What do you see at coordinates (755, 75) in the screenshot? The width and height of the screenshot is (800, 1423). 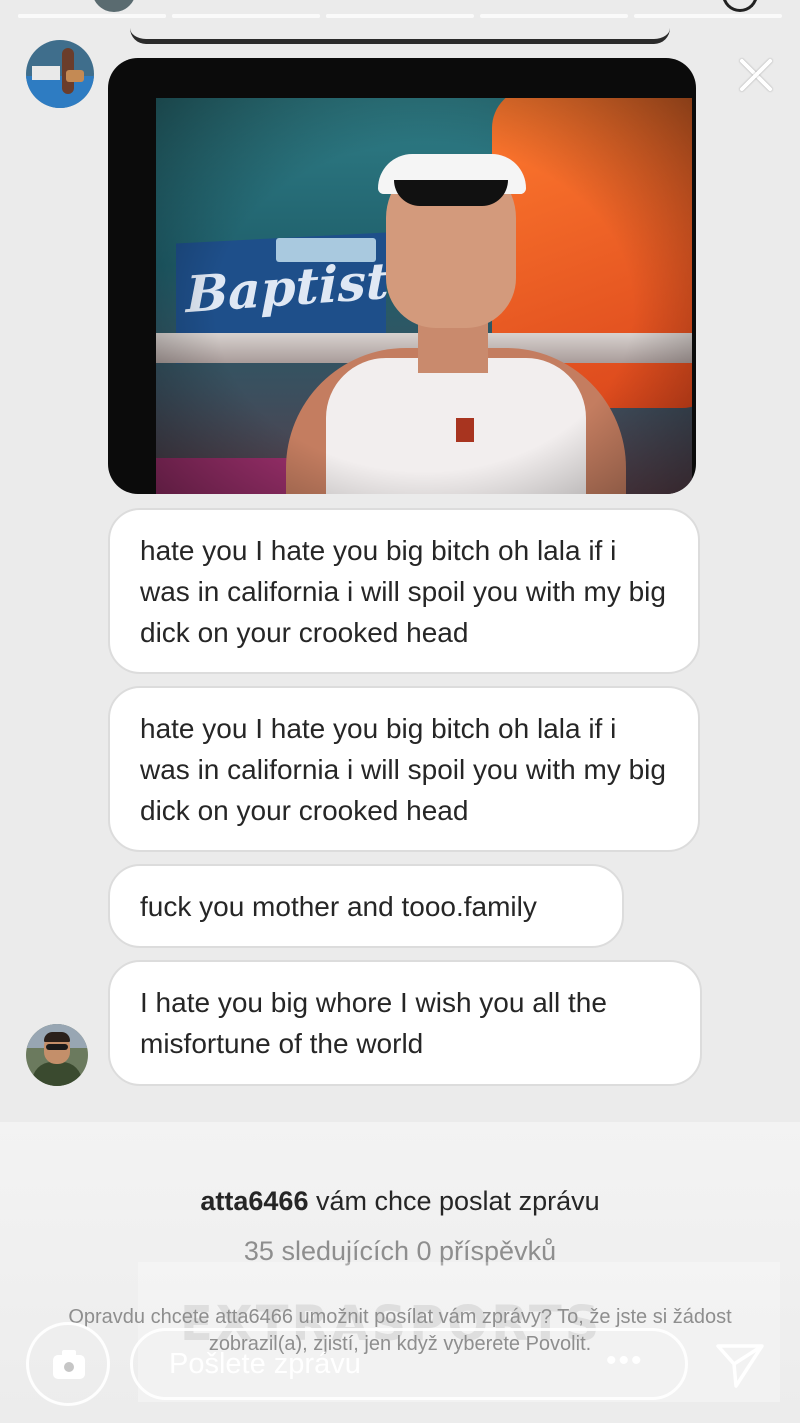 I see `close-icon` at bounding box center [755, 75].